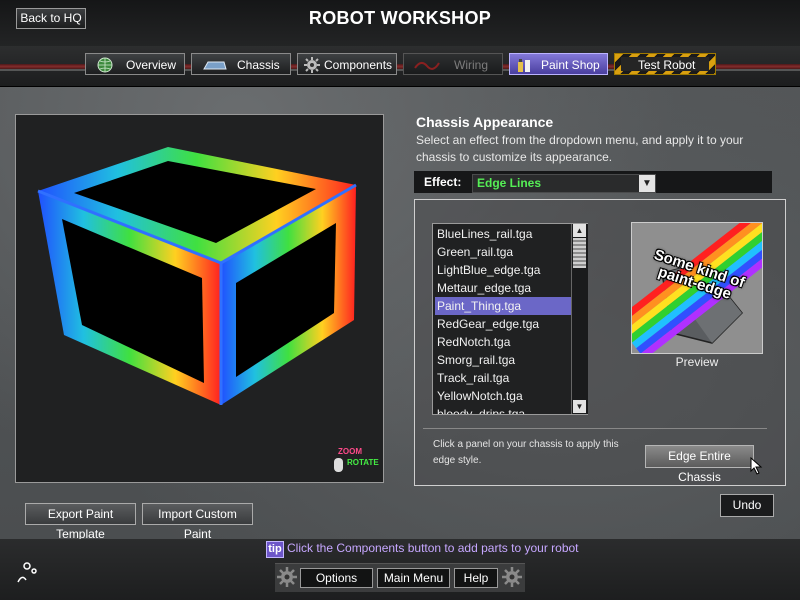 This screenshot has width=800, height=600. I want to click on tab-test-robot: Test Robot, so click(665, 64).